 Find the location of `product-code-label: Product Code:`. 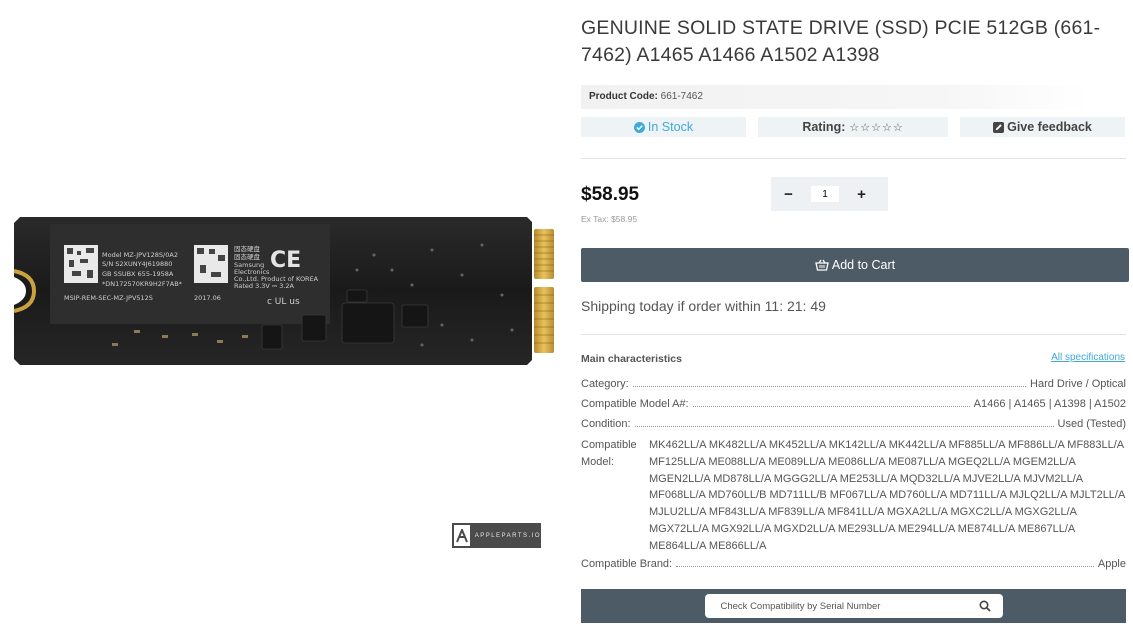

product-code-label: Product Code: is located at coordinates (623, 96).